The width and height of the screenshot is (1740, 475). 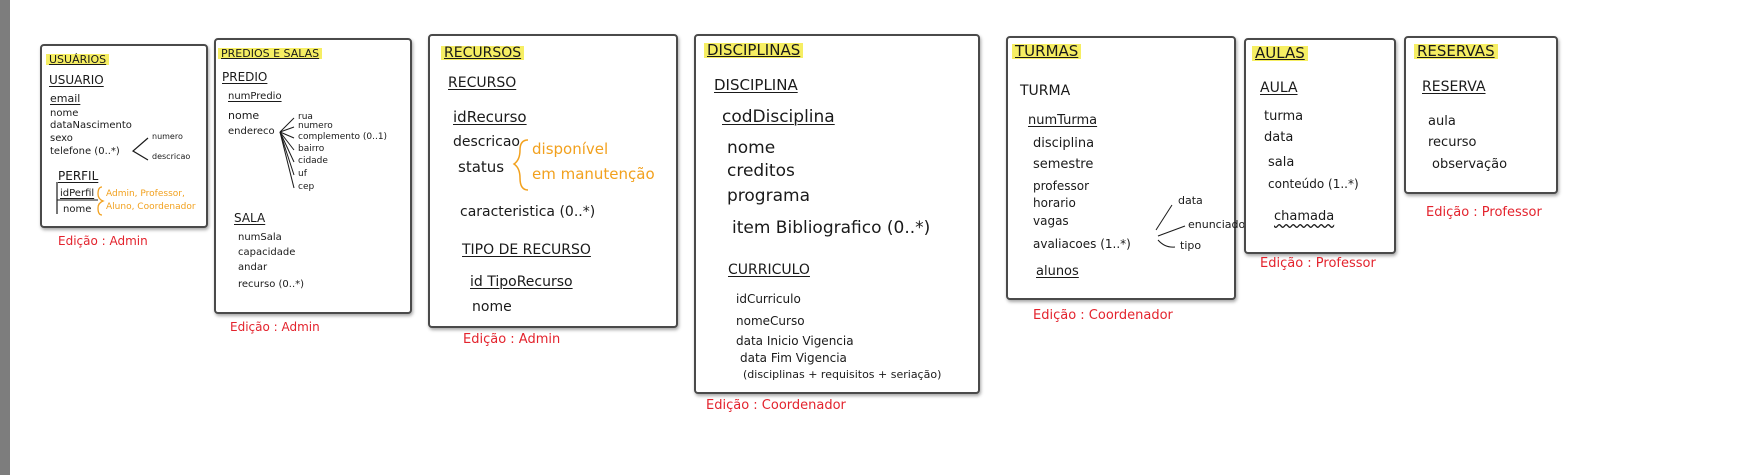 What do you see at coordinates (1313, 184) in the screenshot?
I see `aula-field-conteudo: conteúdo (1..*)` at bounding box center [1313, 184].